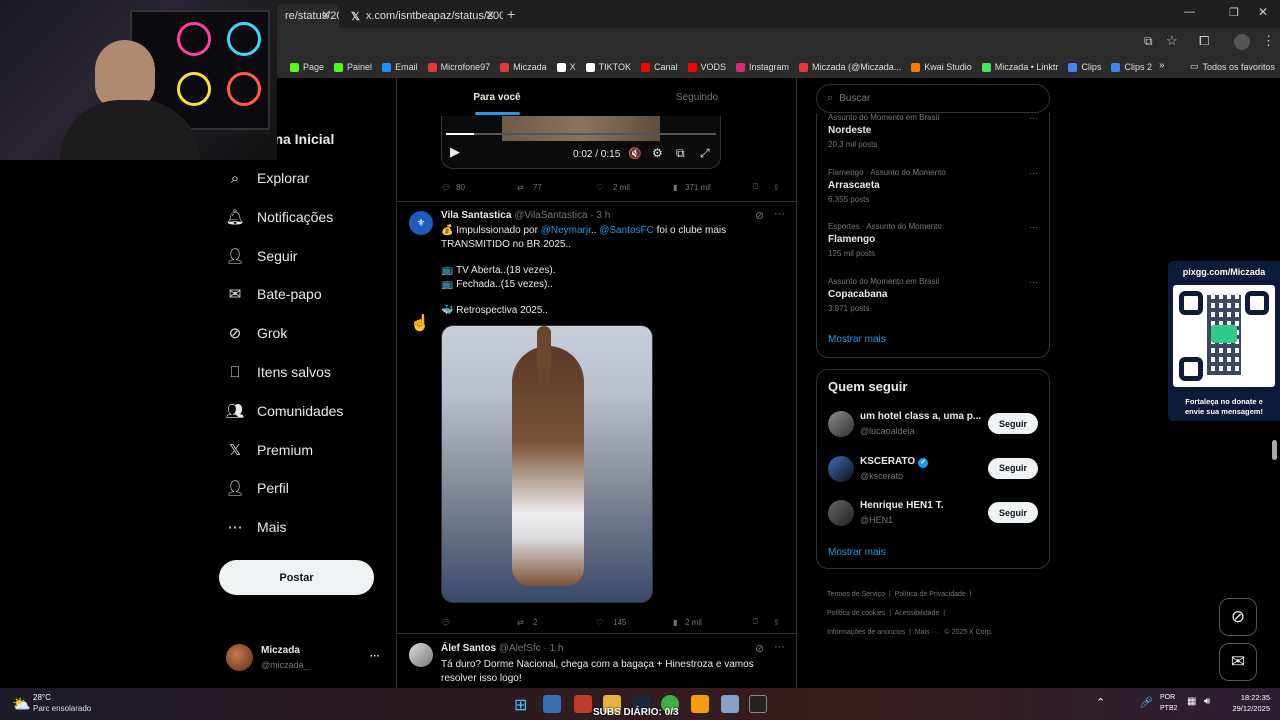 The height and width of the screenshot is (720, 1280). I want to click on bookmark-item: Page, so click(307, 67).